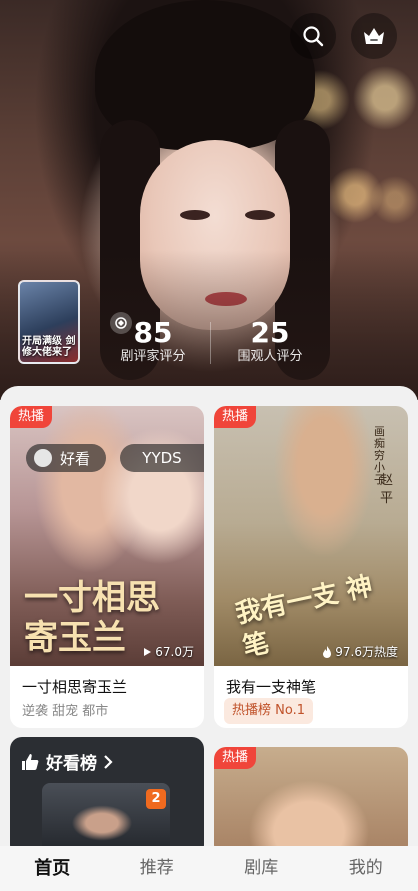 Image resolution: width=418 pixels, height=891 pixels. What do you see at coordinates (311, 802) in the screenshot?
I see `drama-card: 热播` at bounding box center [311, 802].